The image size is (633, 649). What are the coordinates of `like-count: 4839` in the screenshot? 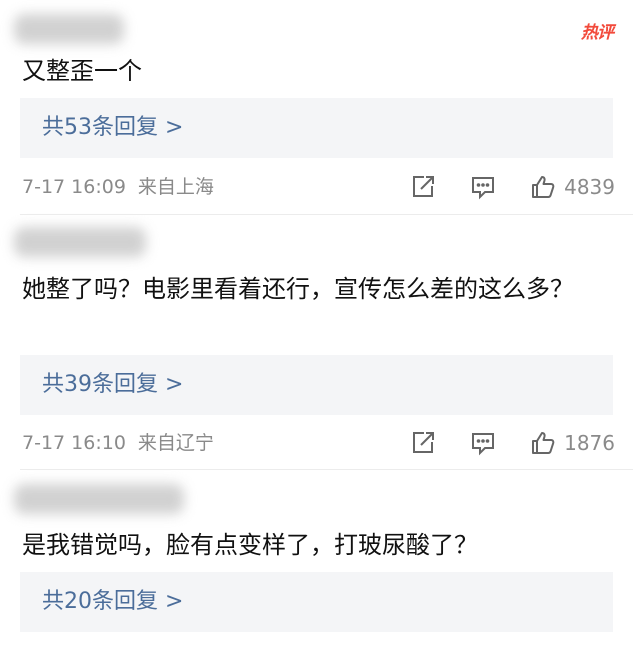 It's located at (589, 187).